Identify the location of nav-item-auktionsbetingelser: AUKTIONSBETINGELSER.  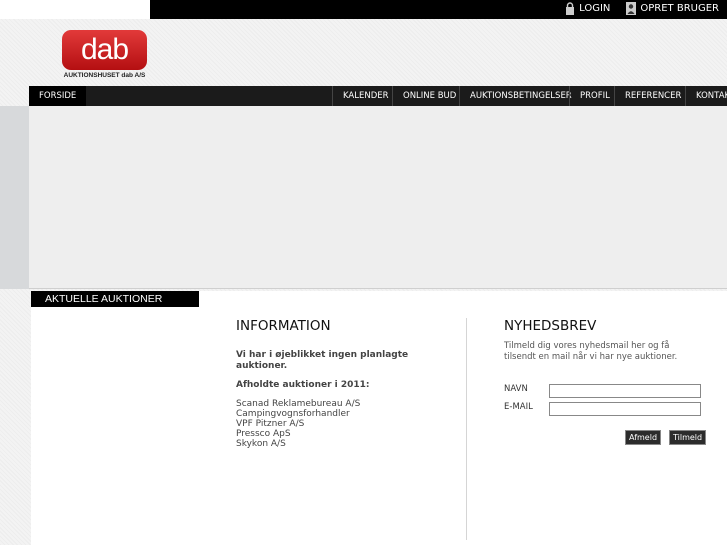
(520, 96).